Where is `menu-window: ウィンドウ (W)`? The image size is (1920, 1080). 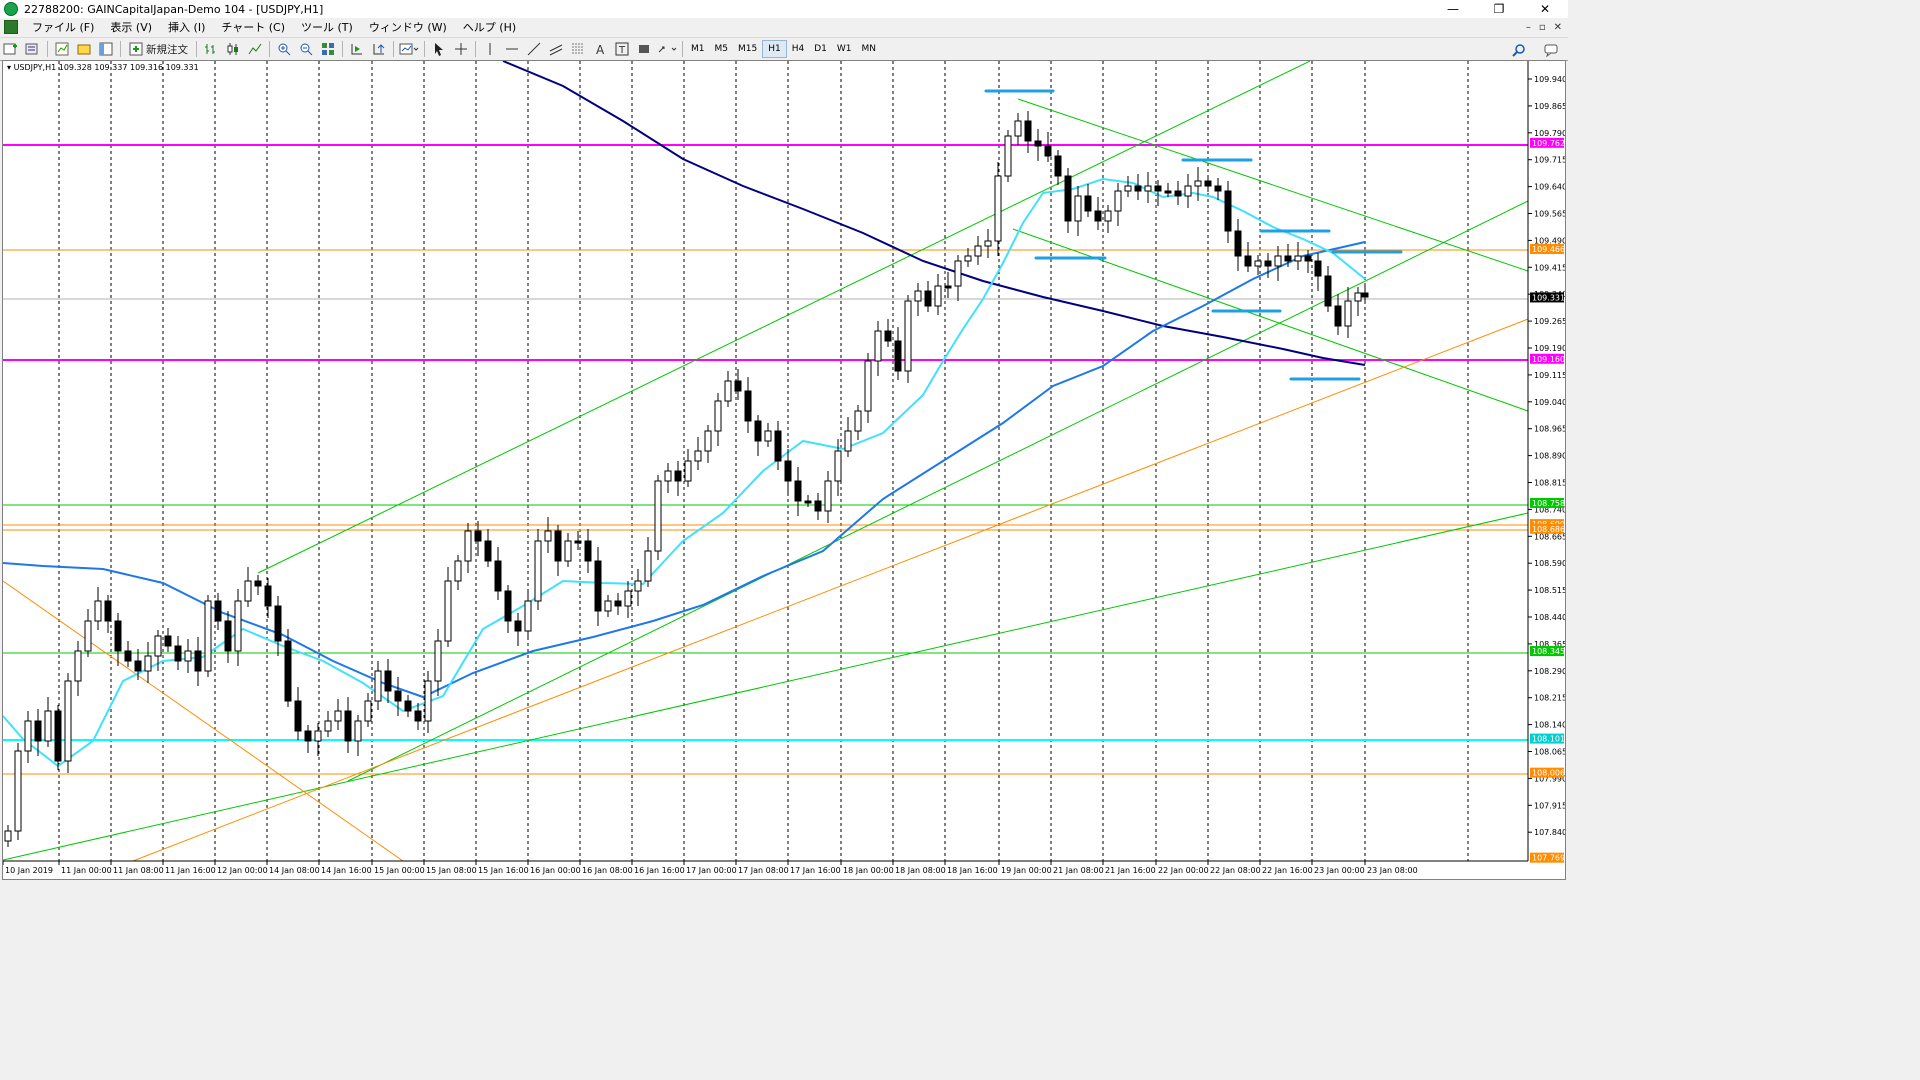 menu-window: ウィンドウ (W) is located at coordinates (408, 27).